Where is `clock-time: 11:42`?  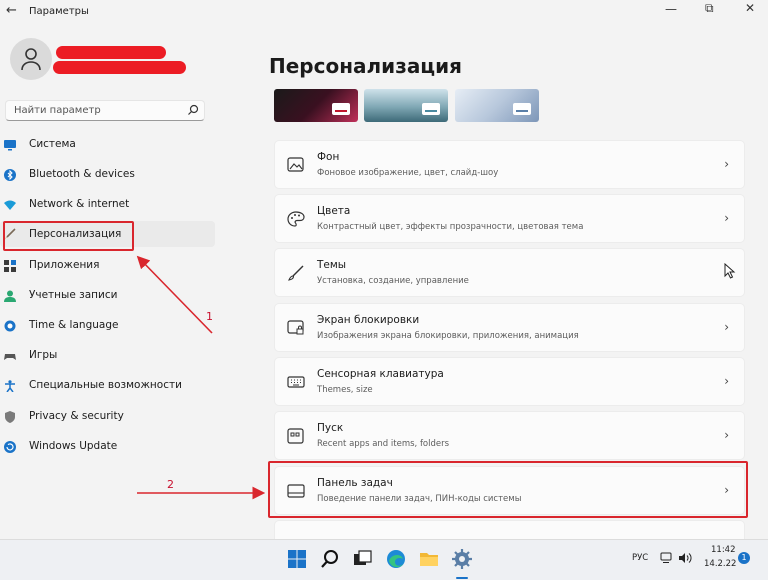 clock-time: 11:42 is located at coordinates (723, 550).